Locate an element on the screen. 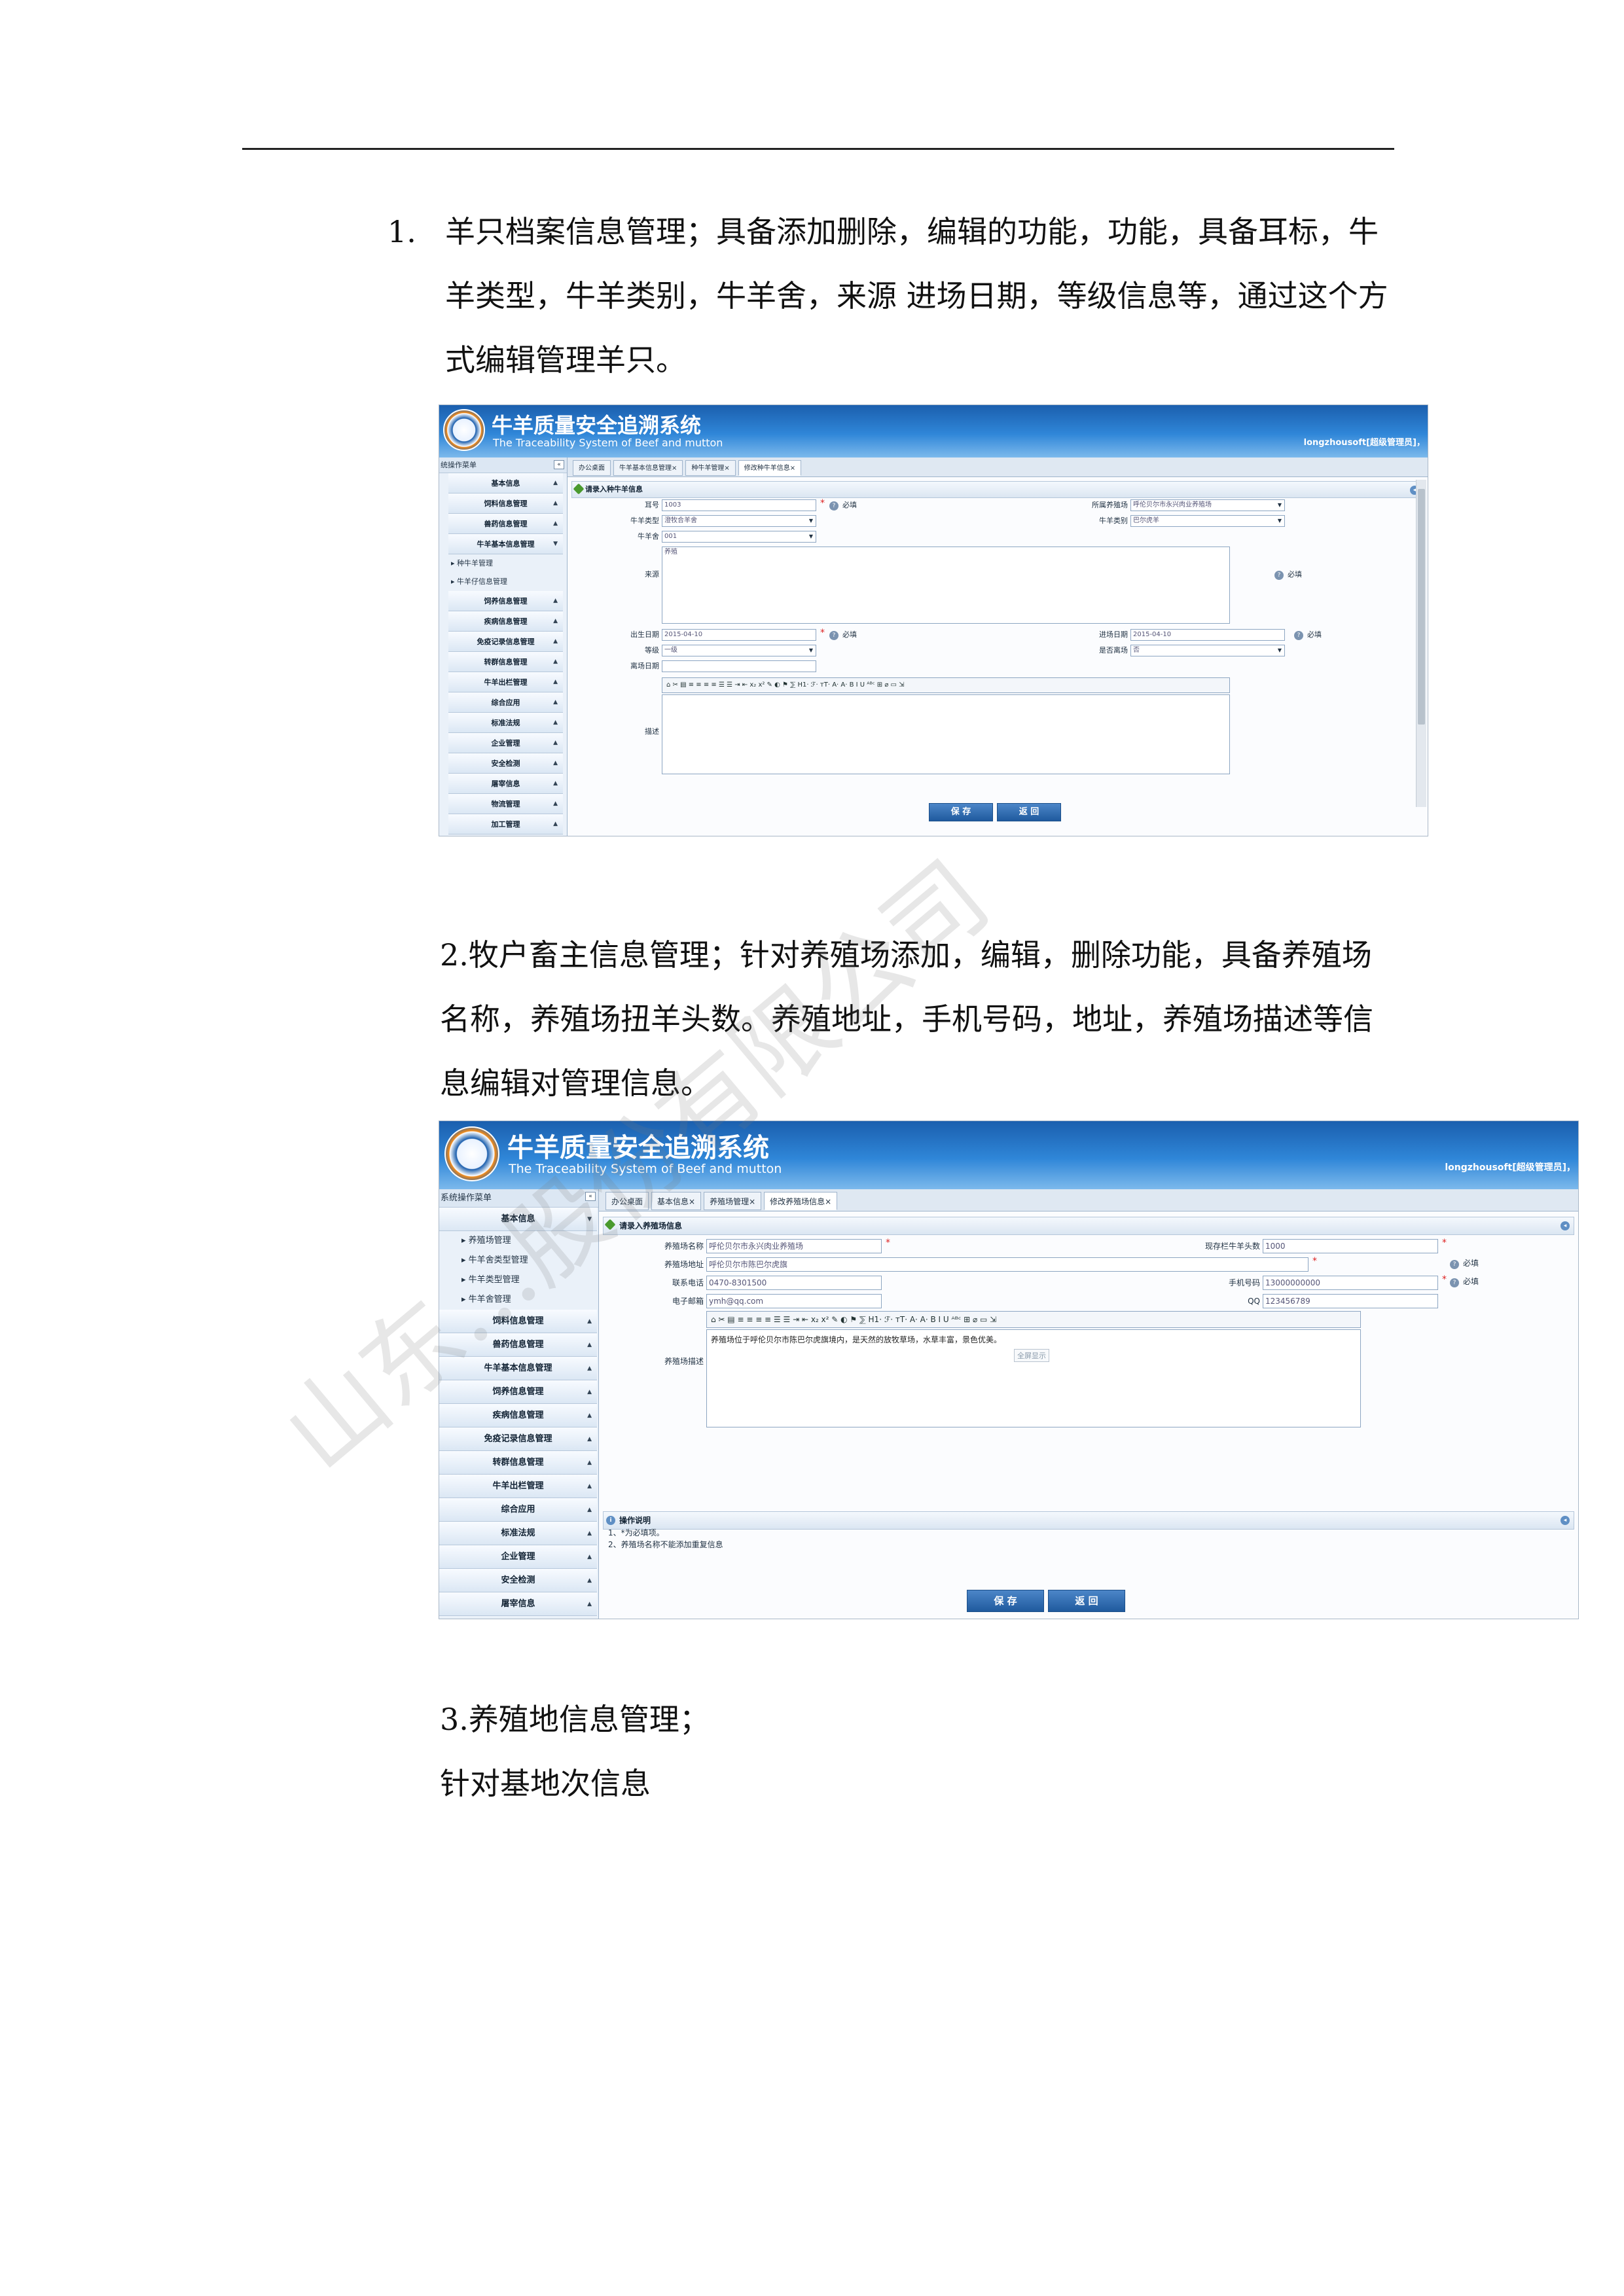  sidebar-subitem: ▸ 种牛羊管理 is located at coordinates (503, 563).